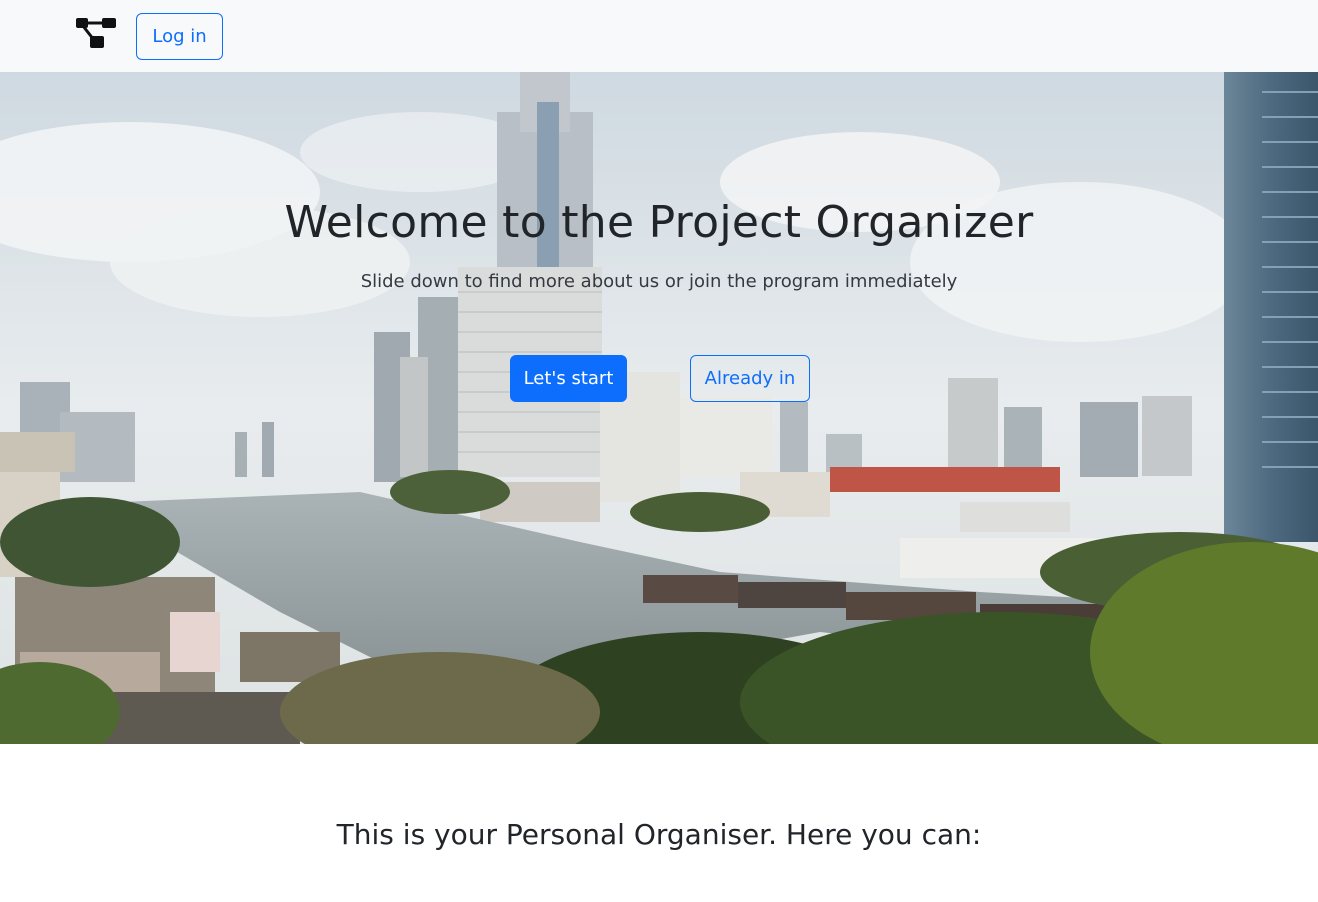  I want to click on hero-title: Welcome to the Project Organizer, so click(659, 222).